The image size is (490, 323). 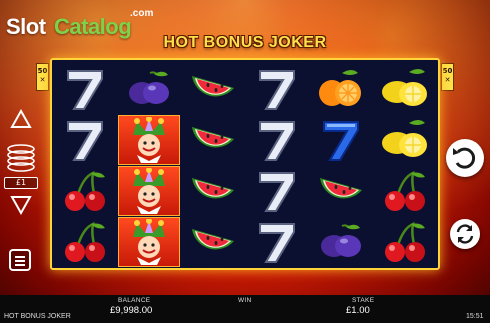 What do you see at coordinates (131, 310) in the screenshot?
I see `balance-value: £9,998.00` at bounding box center [131, 310].